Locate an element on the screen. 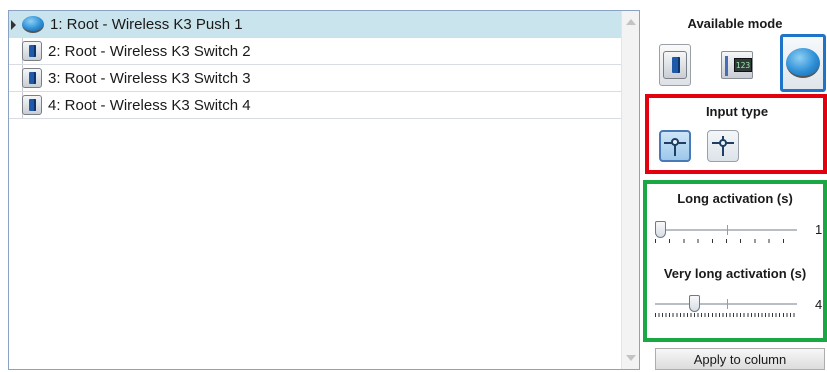 The height and width of the screenshot is (372, 827). dimmer-bar is located at coordinates (726, 66).